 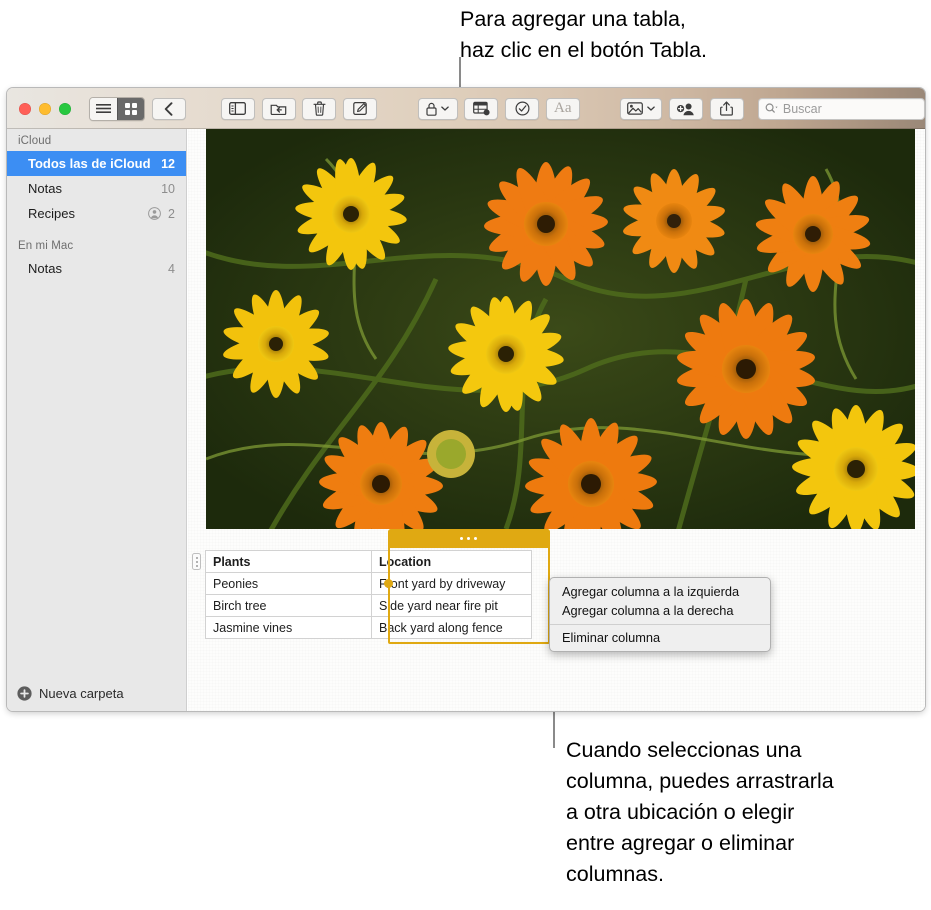 What do you see at coordinates (35, 141) in the screenshot?
I see `sidebar-section-header-icloud: iCloud` at bounding box center [35, 141].